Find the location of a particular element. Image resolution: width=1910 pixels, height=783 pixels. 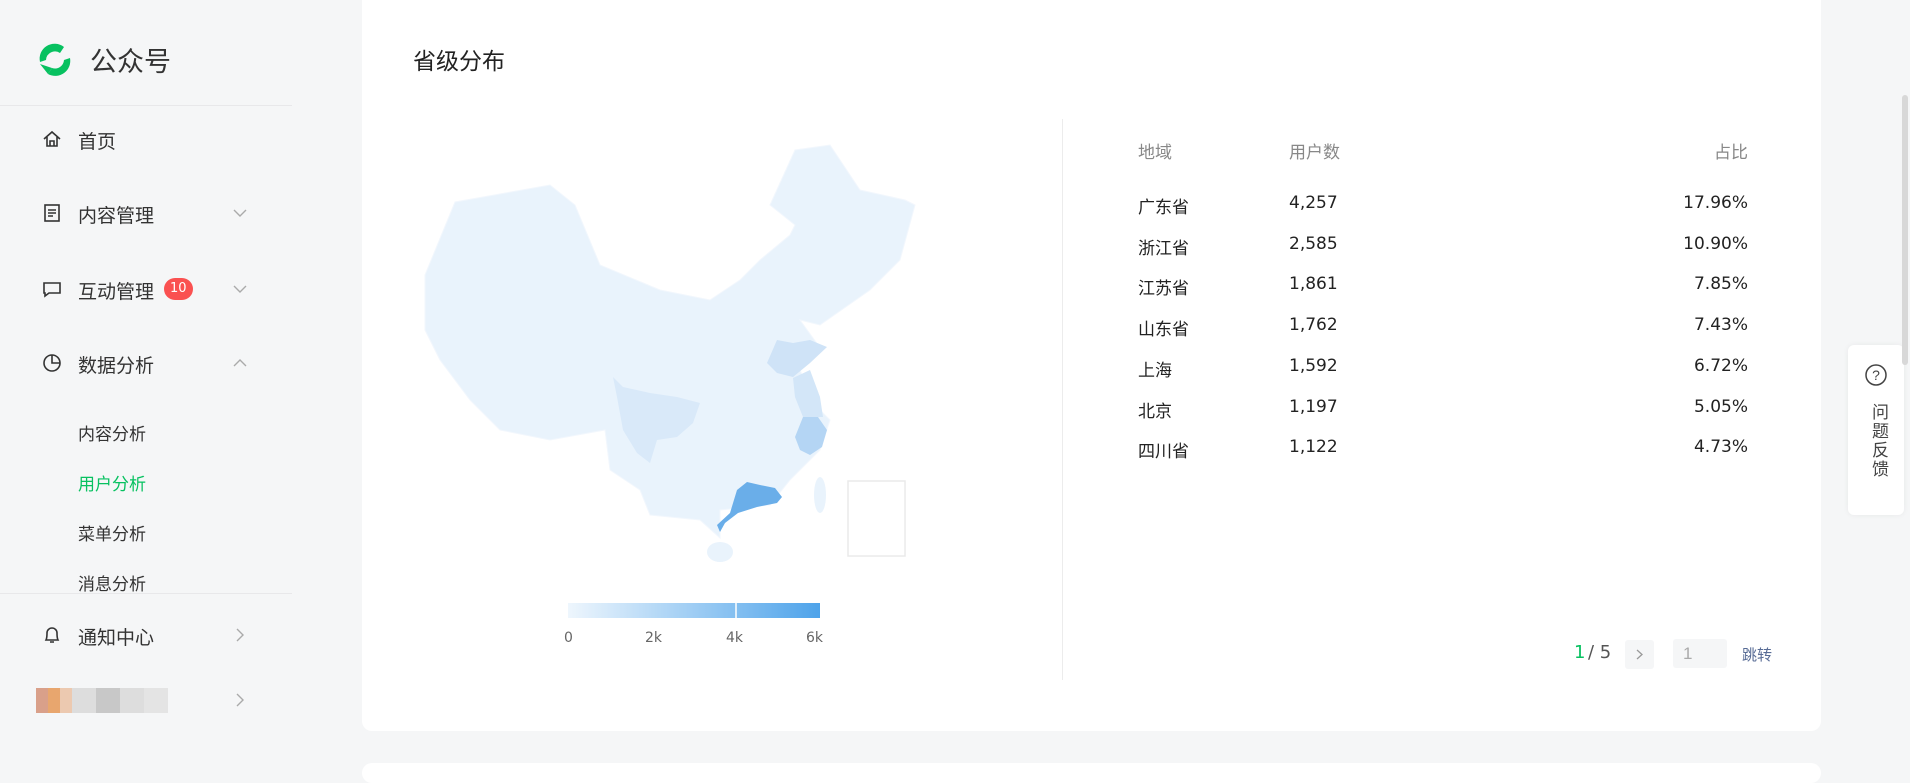

region-cell: 江苏省 is located at coordinates (1163, 289).